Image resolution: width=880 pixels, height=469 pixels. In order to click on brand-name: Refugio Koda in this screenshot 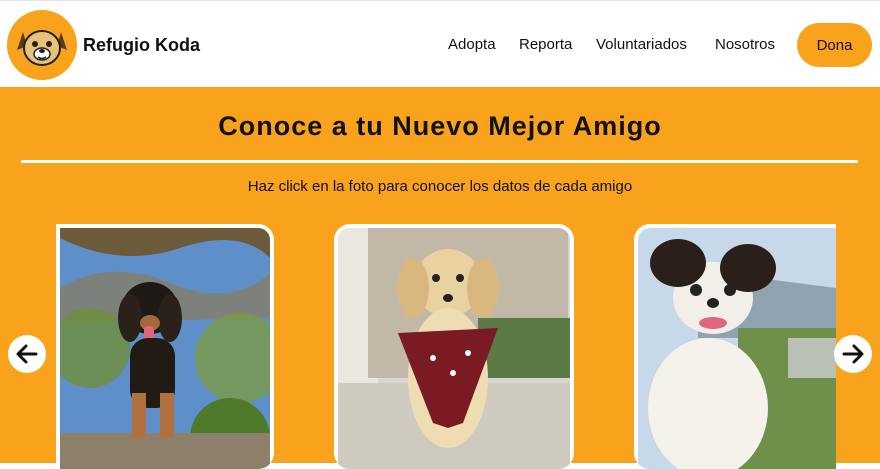, I will do `click(141, 45)`.